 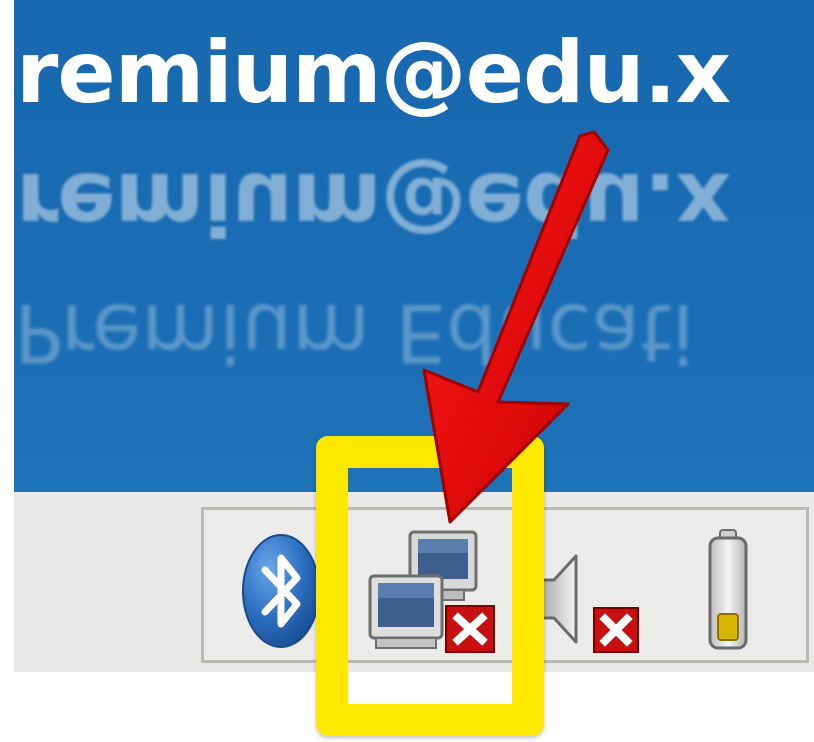 What do you see at coordinates (516, 327) in the screenshot?
I see `red-arrow-annotation` at bounding box center [516, 327].